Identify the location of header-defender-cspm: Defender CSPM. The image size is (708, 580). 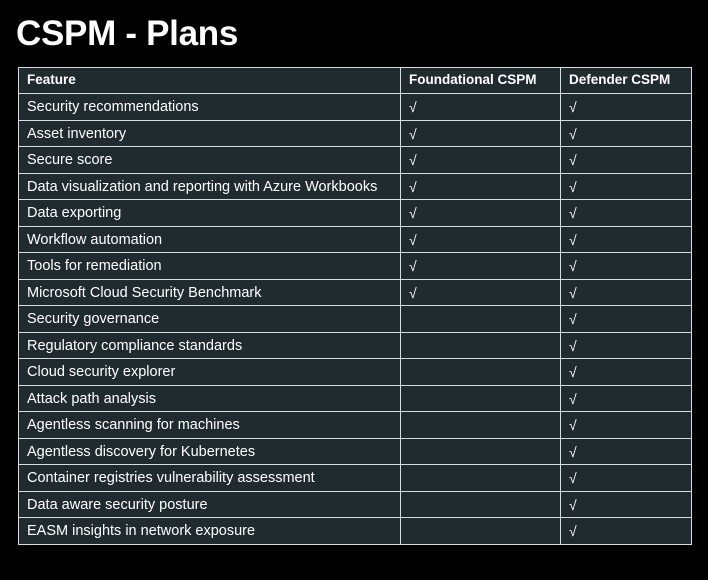
(626, 80).